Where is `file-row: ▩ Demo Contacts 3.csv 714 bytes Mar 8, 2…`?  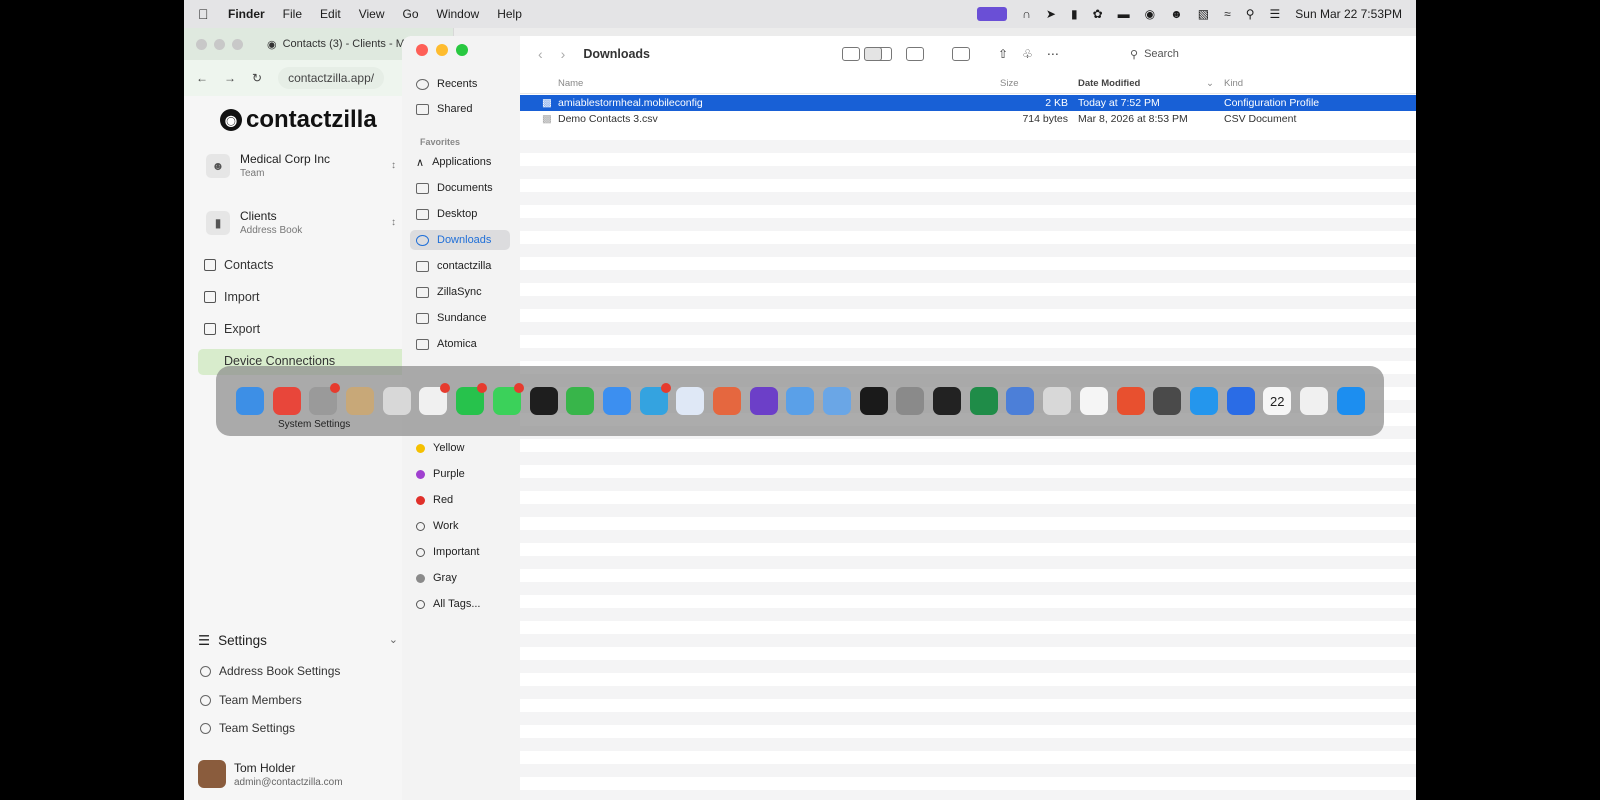
file-row: ▩ Demo Contacts 3.csv 714 bytes Mar 8, 2… is located at coordinates (968, 119).